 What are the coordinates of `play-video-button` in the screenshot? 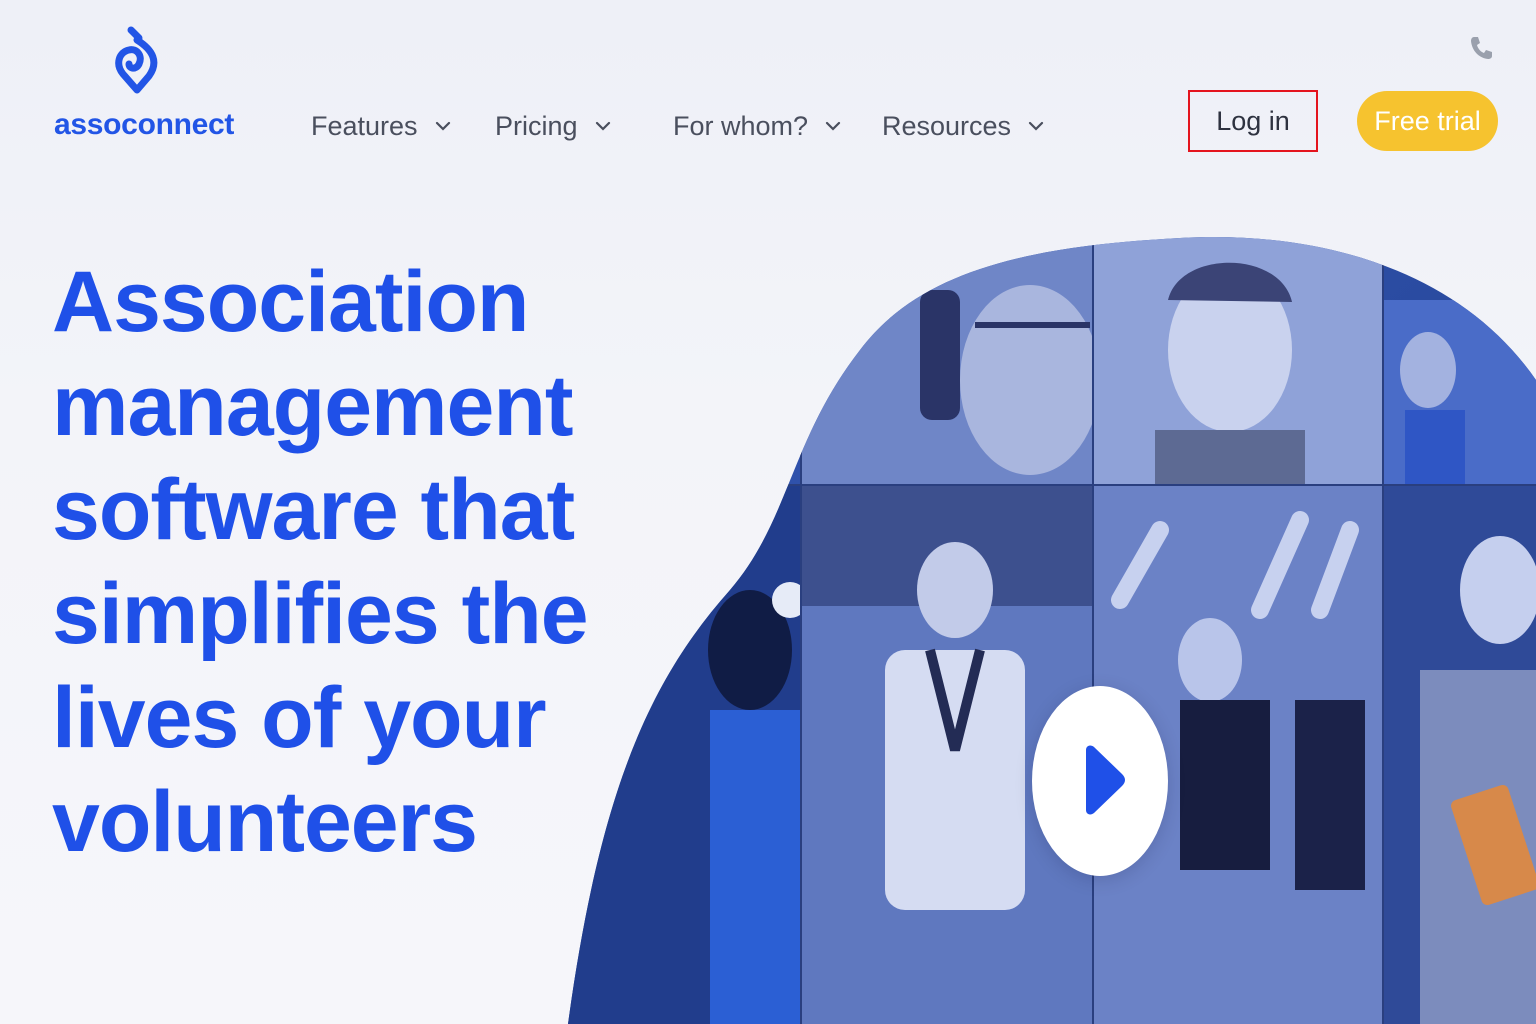 It's located at (1100, 781).